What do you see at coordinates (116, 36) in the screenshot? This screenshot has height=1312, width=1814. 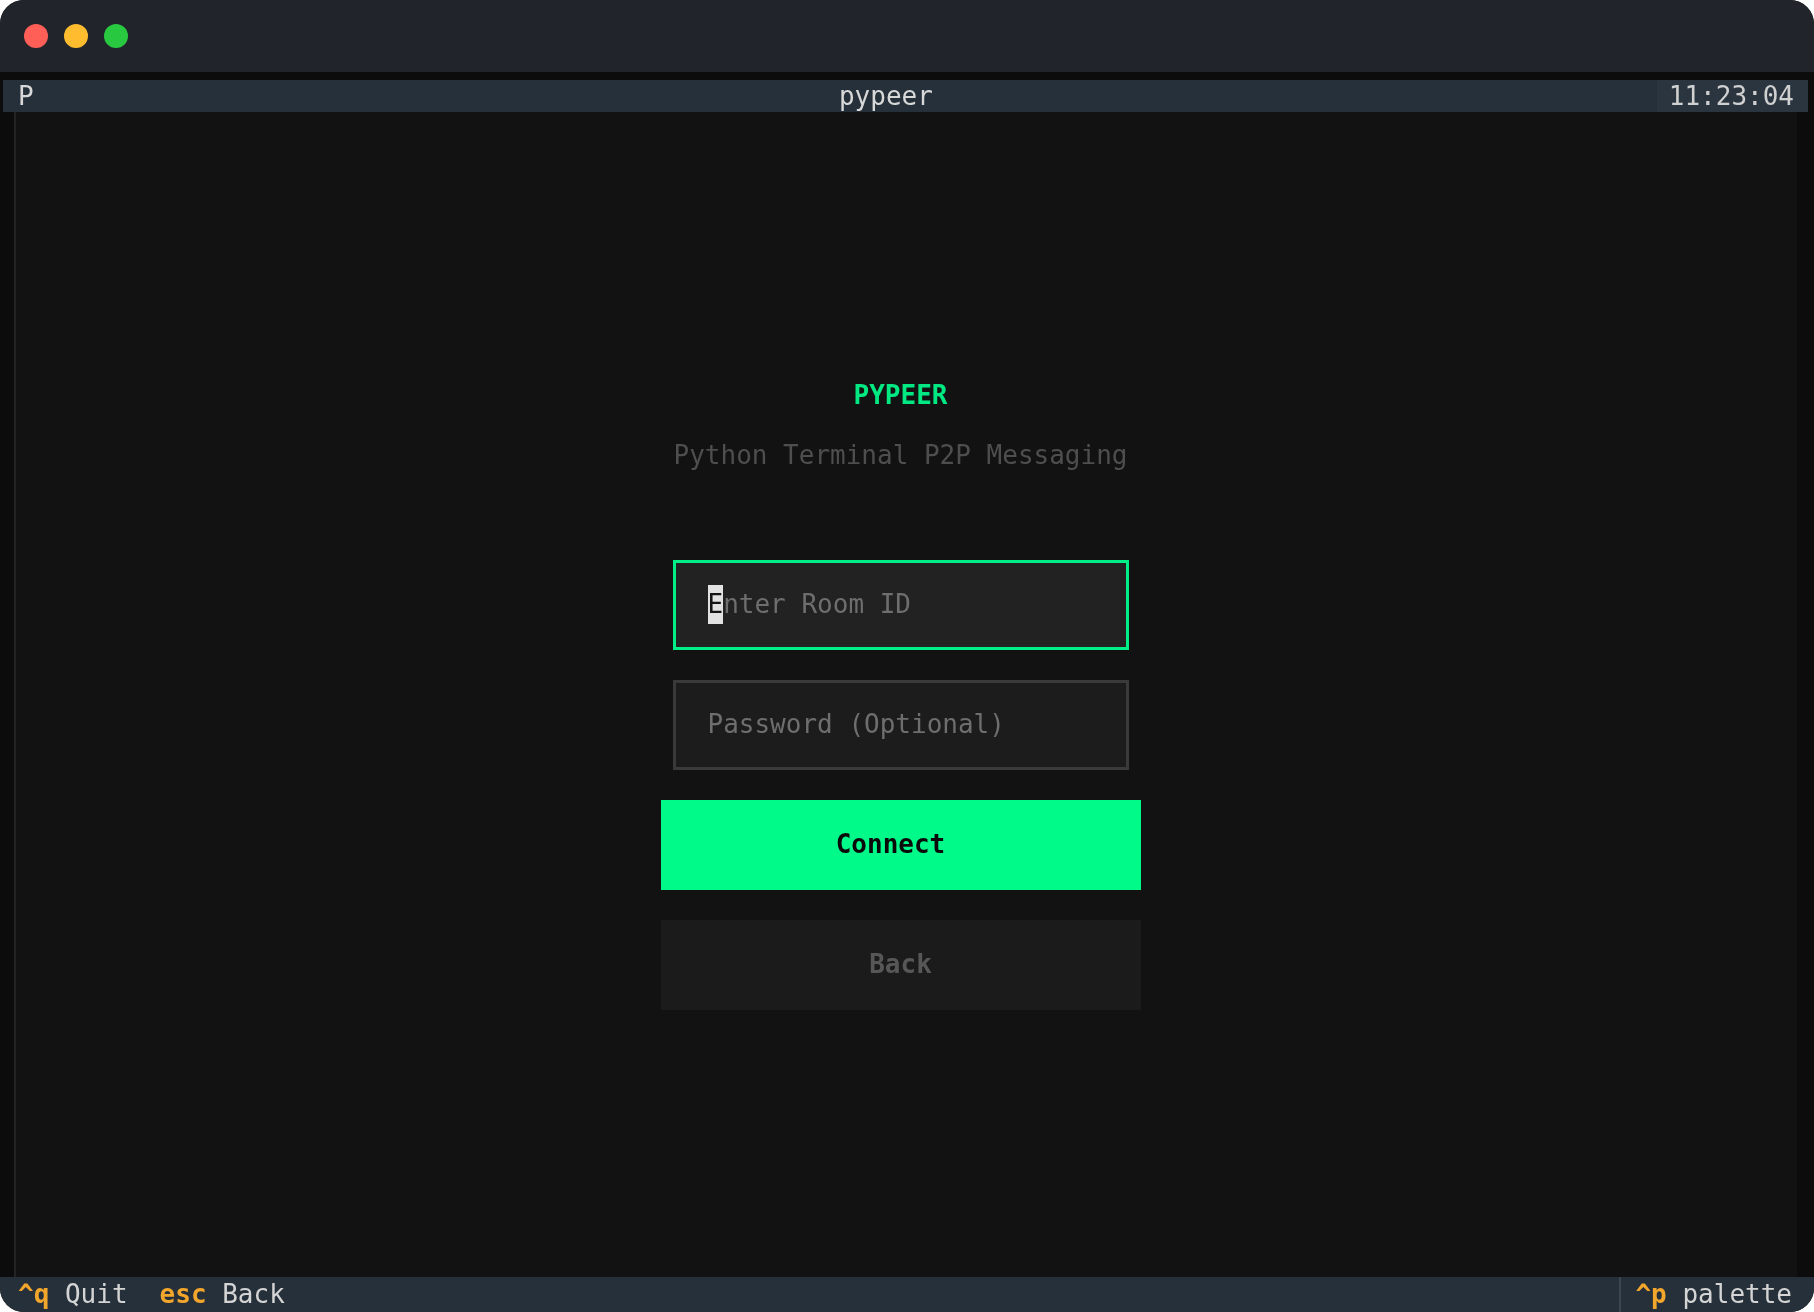 I see `window-maximize-icon` at bounding box center [116, 36].